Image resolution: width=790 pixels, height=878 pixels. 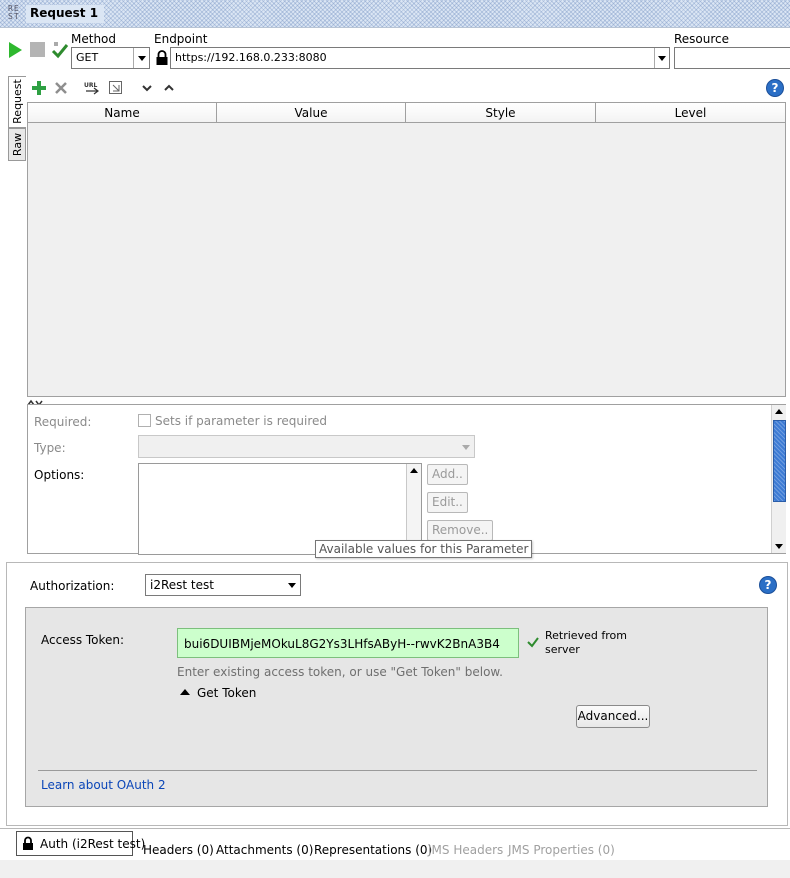 I want to click on tab-raw: Raw, so click(x=17, y=144).